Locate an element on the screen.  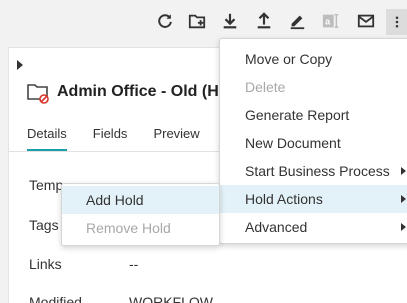
menu-item-label: New Document is located at coordinates (293, 143).